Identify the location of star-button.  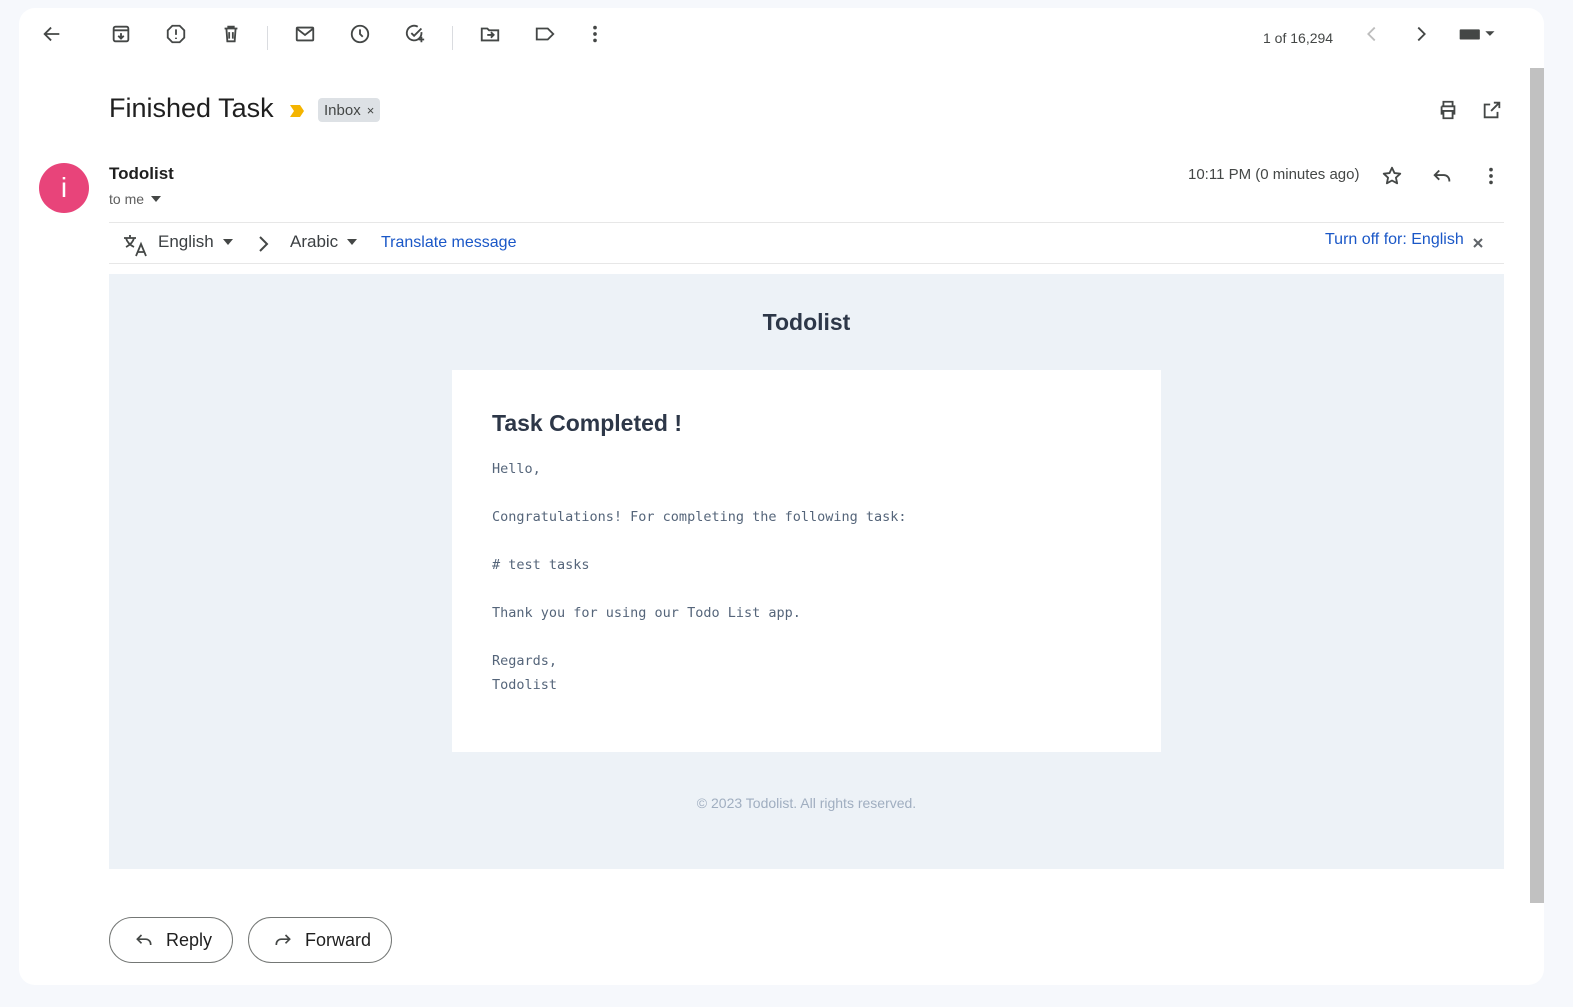
(1392, 176).